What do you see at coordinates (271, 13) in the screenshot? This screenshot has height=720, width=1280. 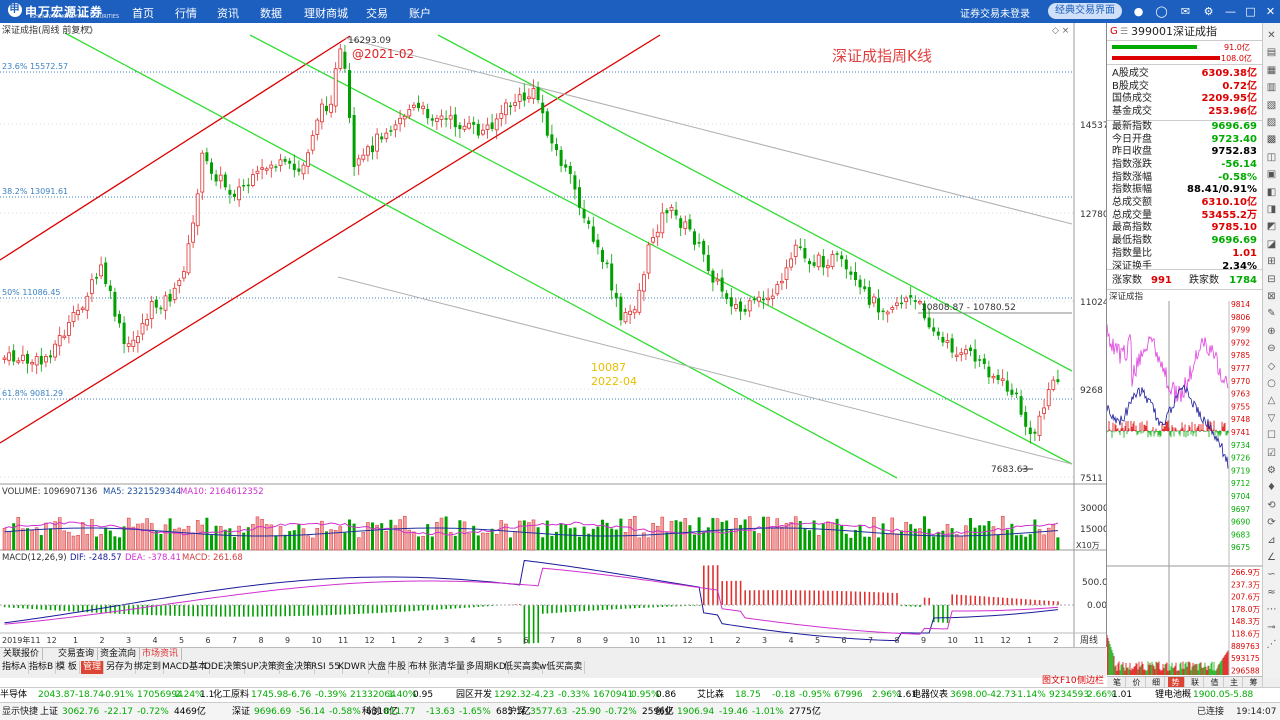 I see `nav-data: 数据` at bounding box center [271, 13].